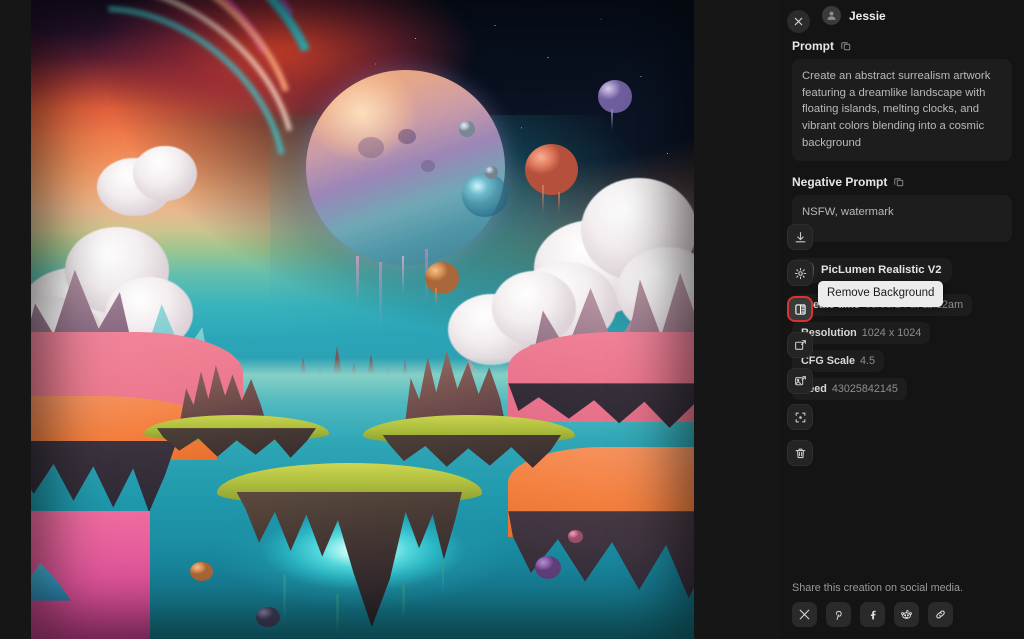 Image resolution: width=1024 pixels, height=639 pixels. I want to click on share-reddit-icon, so click(906, 614).